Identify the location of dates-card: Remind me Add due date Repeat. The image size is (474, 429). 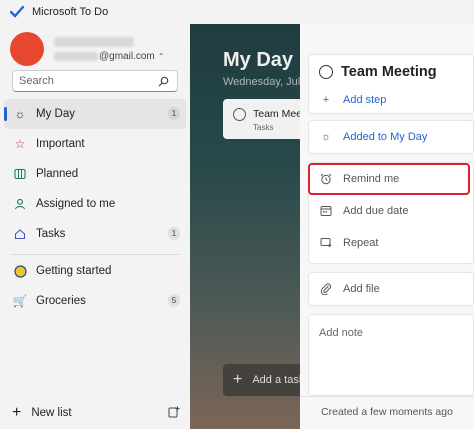
(391, 213).